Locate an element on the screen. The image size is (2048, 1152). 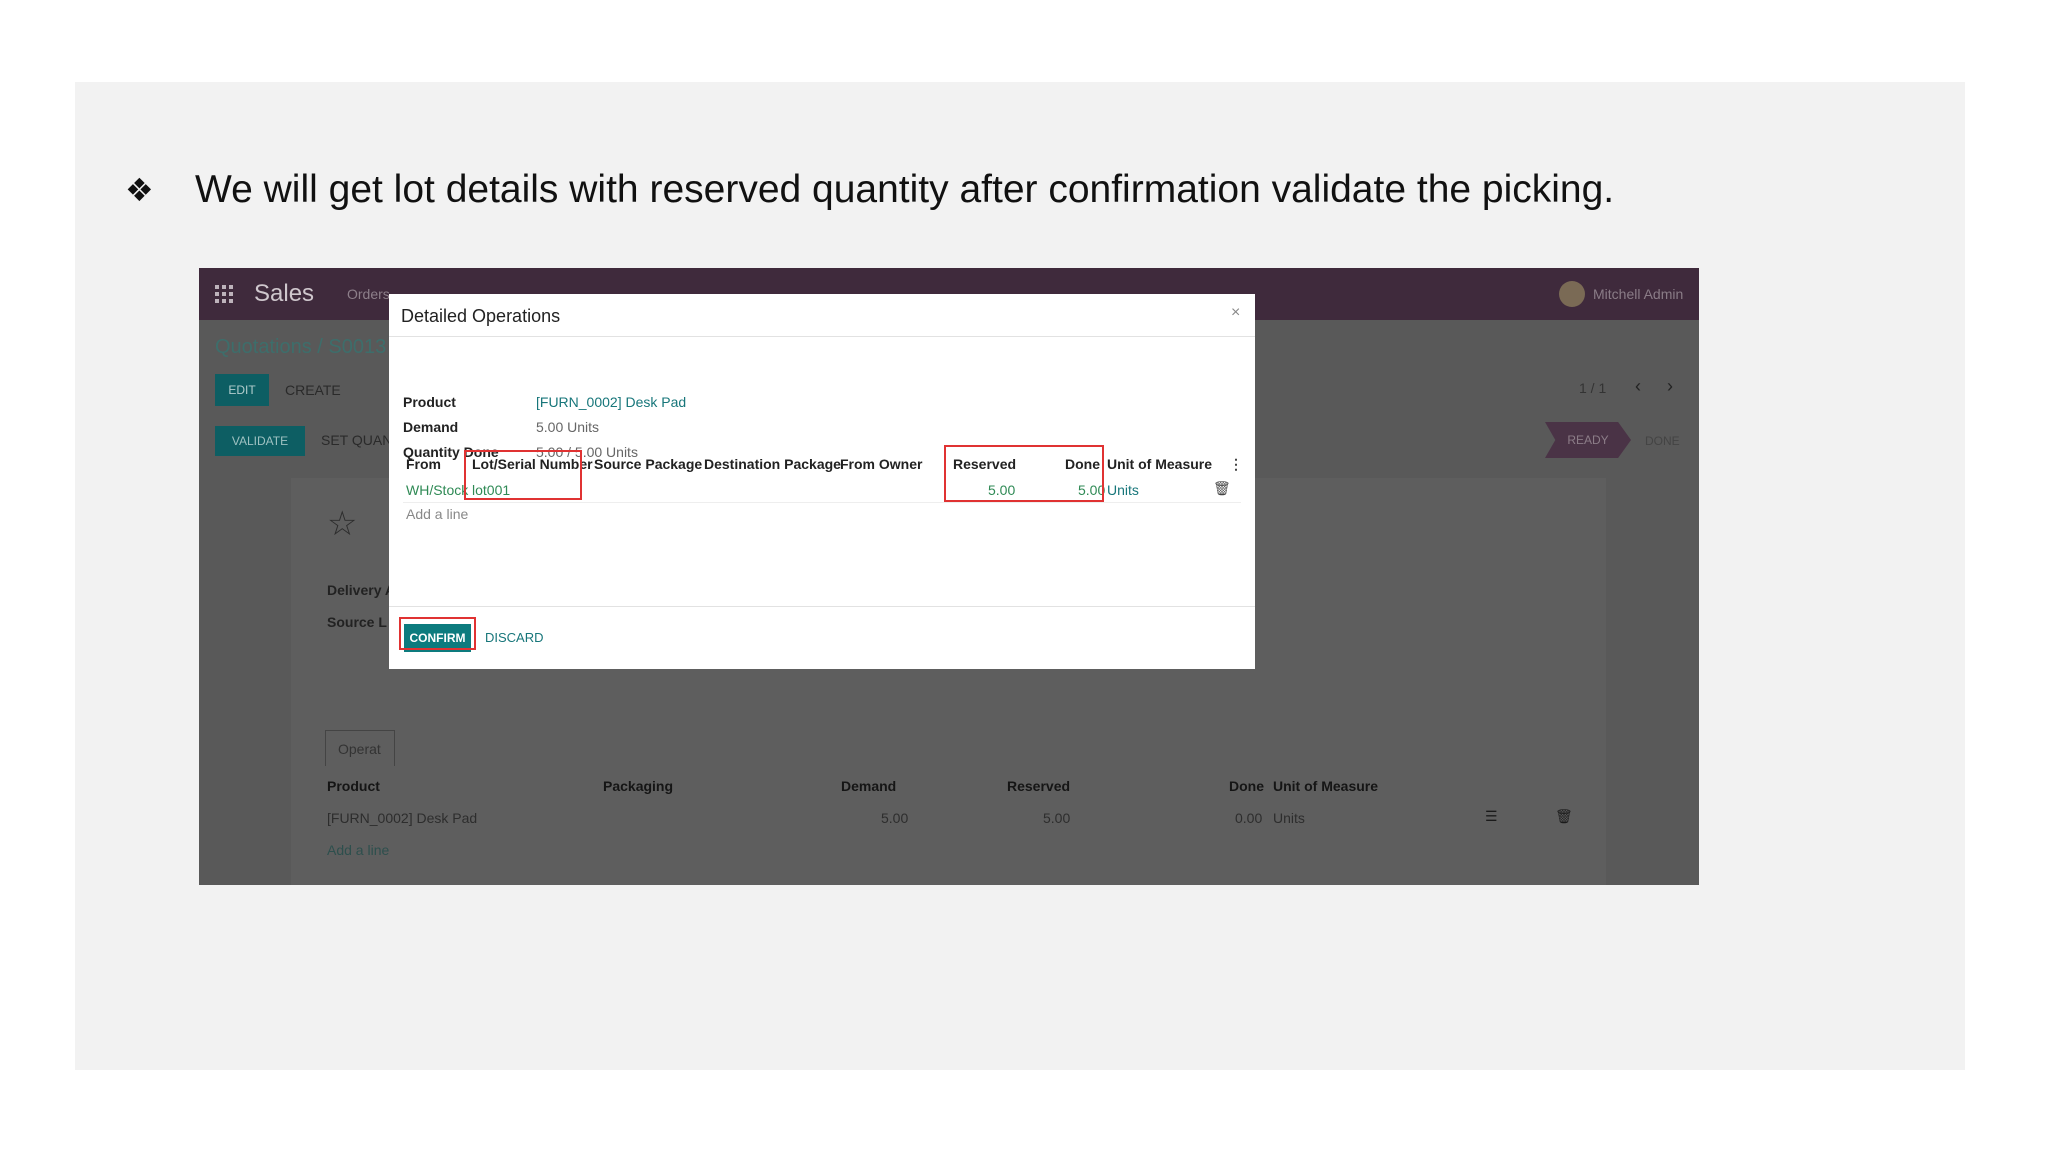
status-ready: READY is located at coordinates (1588, 440).